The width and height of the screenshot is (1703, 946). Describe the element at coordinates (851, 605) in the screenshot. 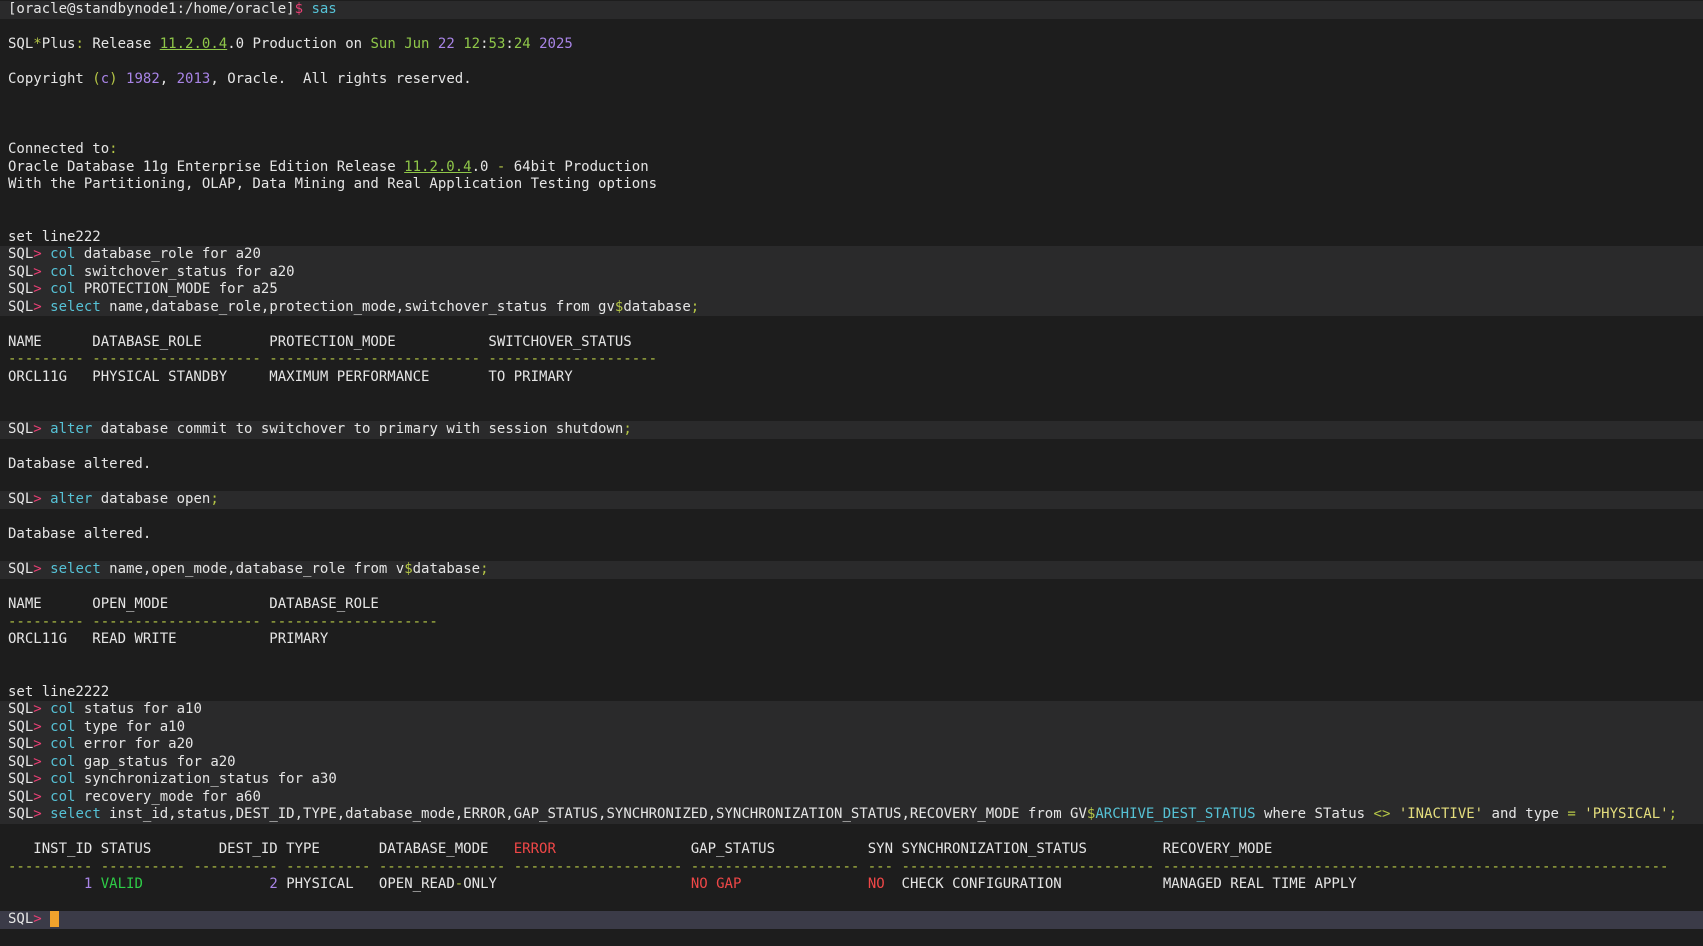

I see `result2-header: NAME OPEN_MODE DATABASE_ROLE` at that location.